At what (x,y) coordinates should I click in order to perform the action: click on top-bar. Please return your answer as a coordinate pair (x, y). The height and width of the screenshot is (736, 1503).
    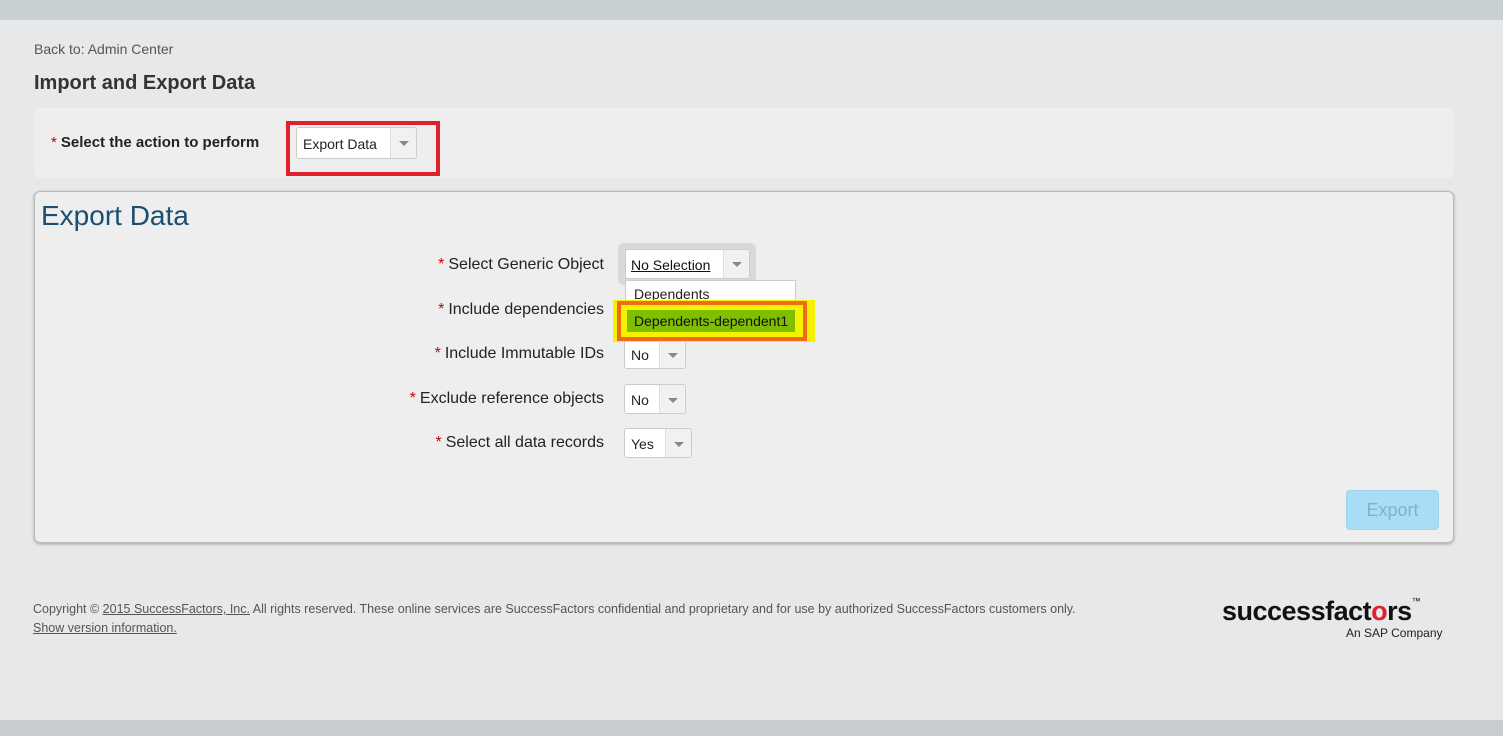
    Looking at the image, I should click on (751, 10).